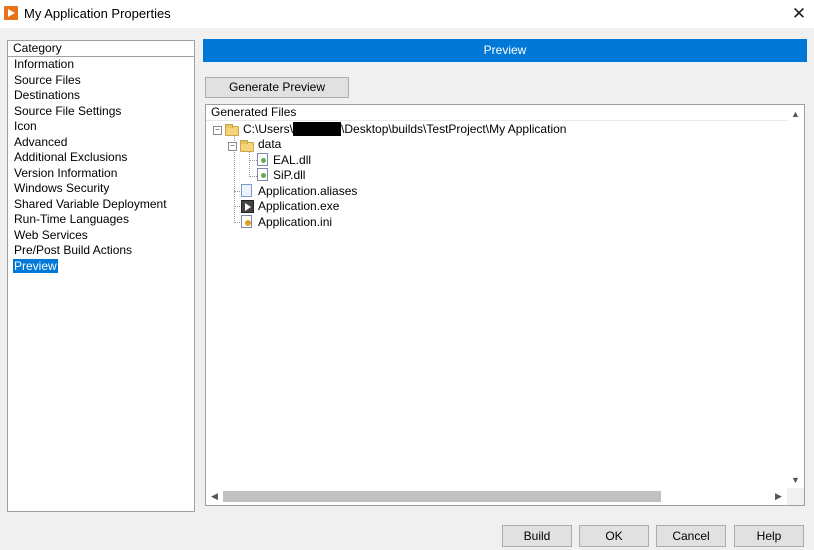 This screenshot has height=550, width=814. I want to click on tree-item-eal-dll: EAL.dll, so click(292, 160).